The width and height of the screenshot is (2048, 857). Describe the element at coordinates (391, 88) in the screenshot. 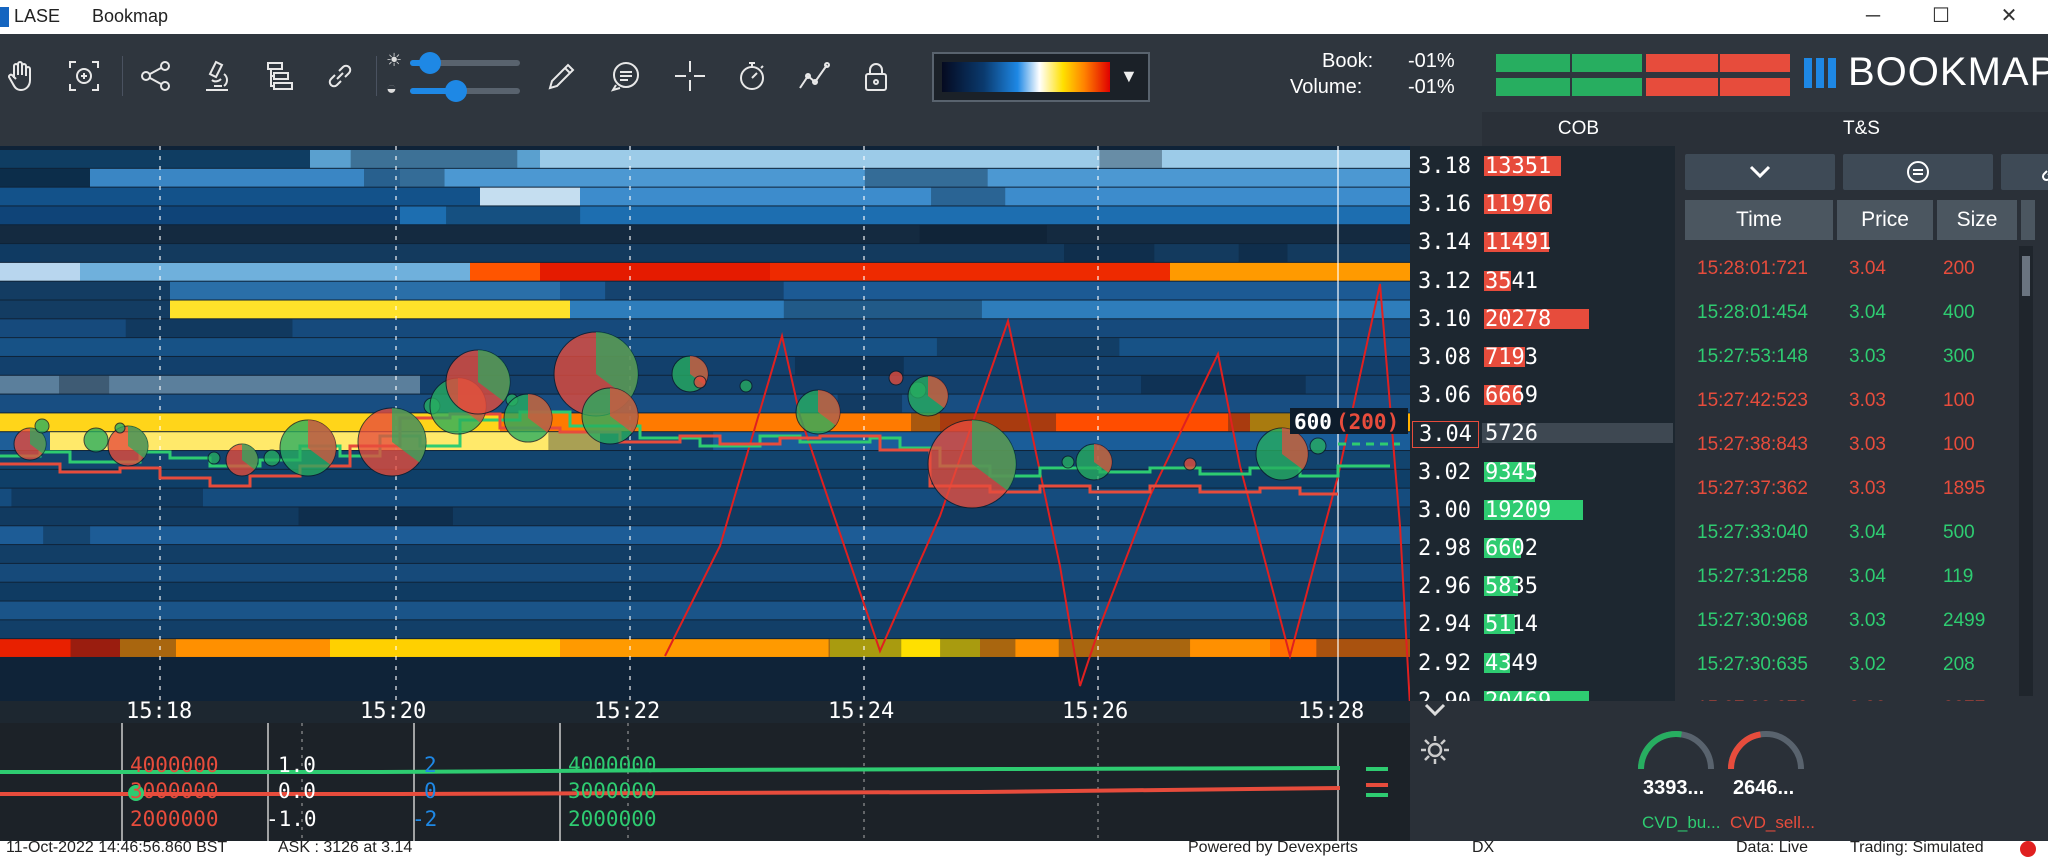

I see `contrast-icon: ◒` at that location.